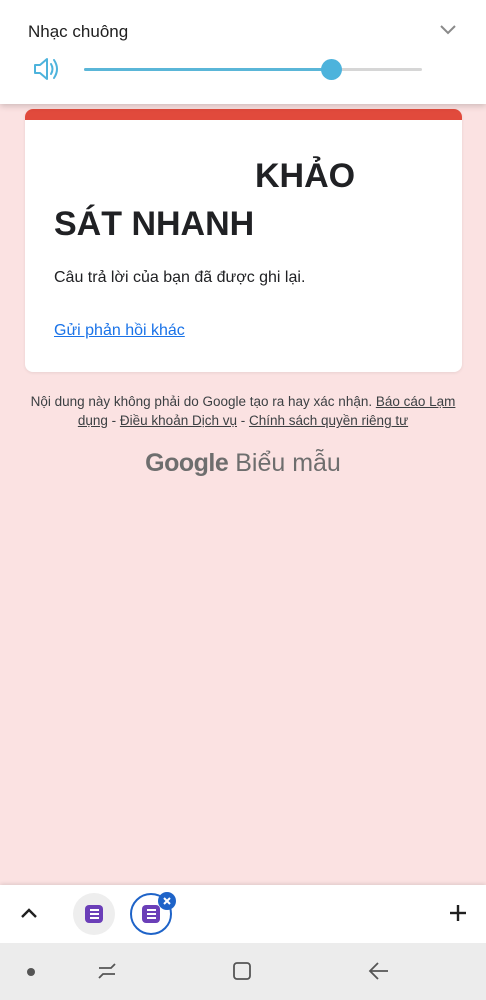 The height and width of the screenshot is (1000, 486). Describe the element at coordinates (29, 914) in the screenshot. I see `chevron-up-icon` at that location.